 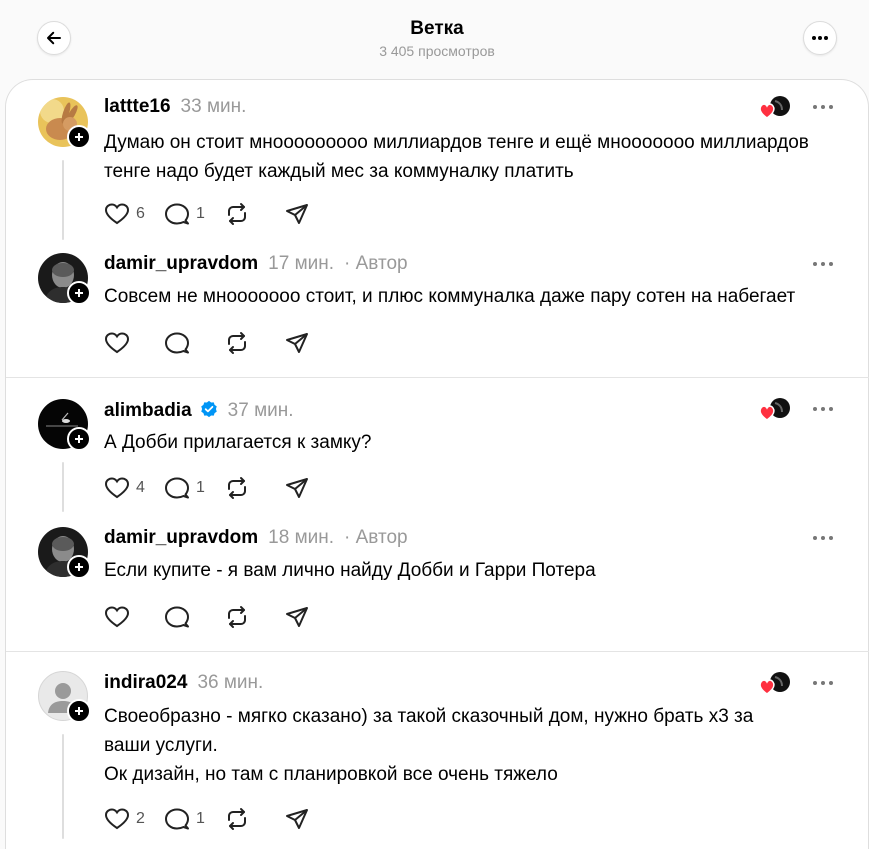 What do you see at coordinates (140, 487) in the screenshot?
I see `like-count: 4` at bounding box center [140, 487].